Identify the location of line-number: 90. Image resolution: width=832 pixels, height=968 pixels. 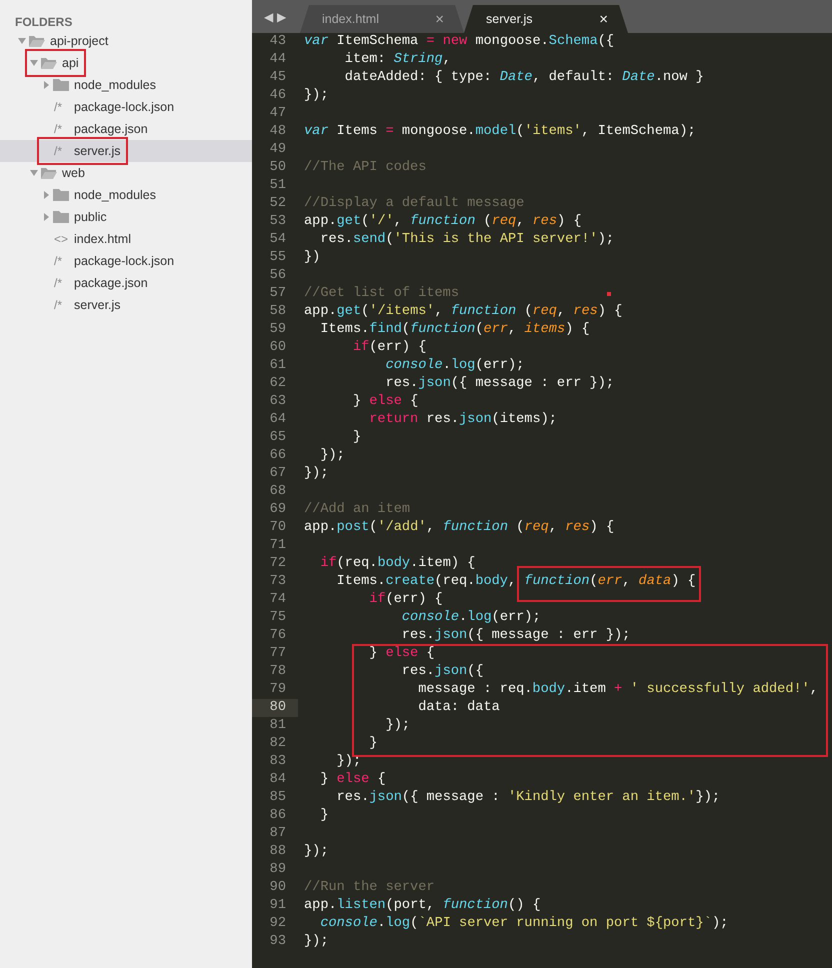
(277, 888).